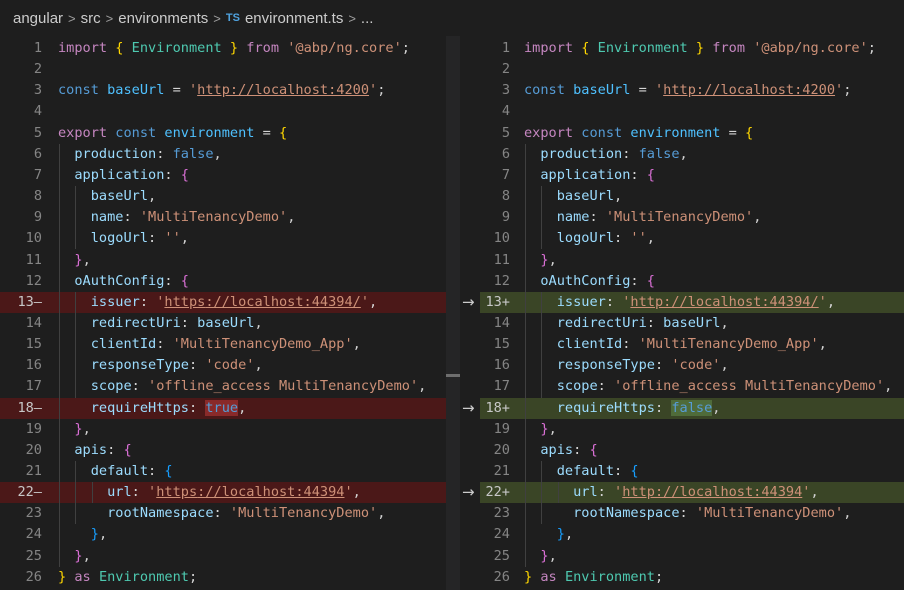  I want to click on code-token: logoUrl, so click(585, 238).